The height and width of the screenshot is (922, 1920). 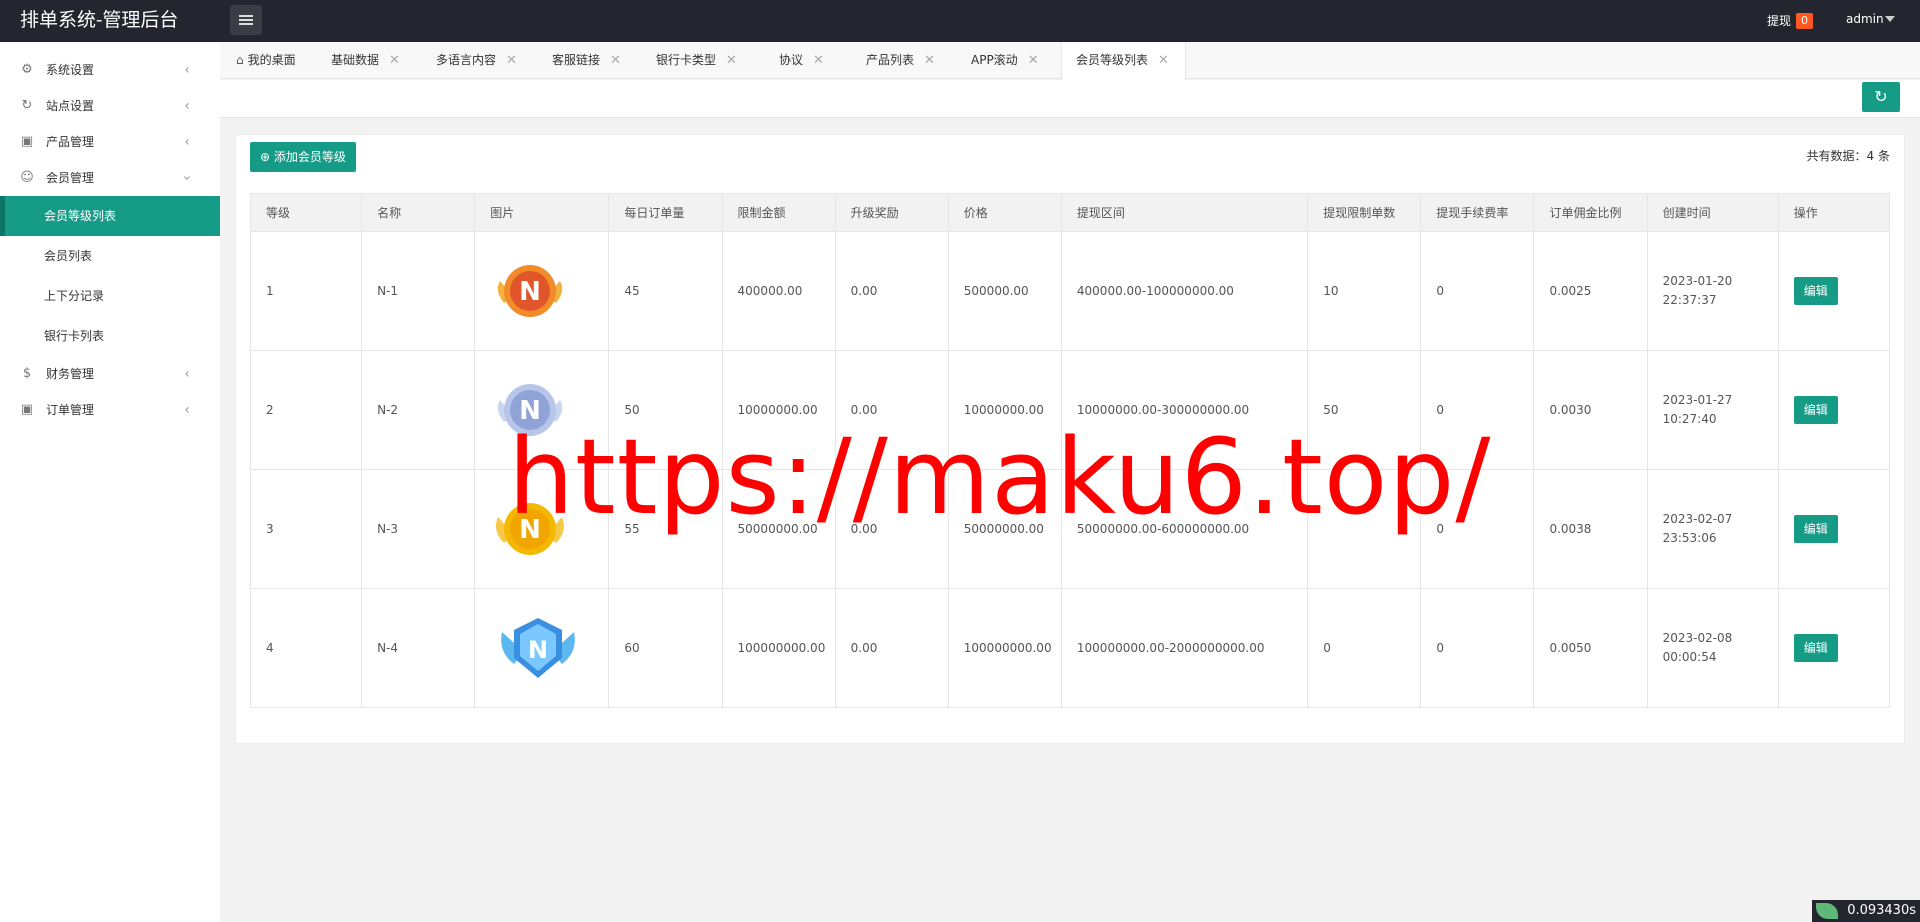 What do you see at coordinates (246, 20) in the screenshot?
I see `menu-toggle-button` at bounding box center [246, 20].